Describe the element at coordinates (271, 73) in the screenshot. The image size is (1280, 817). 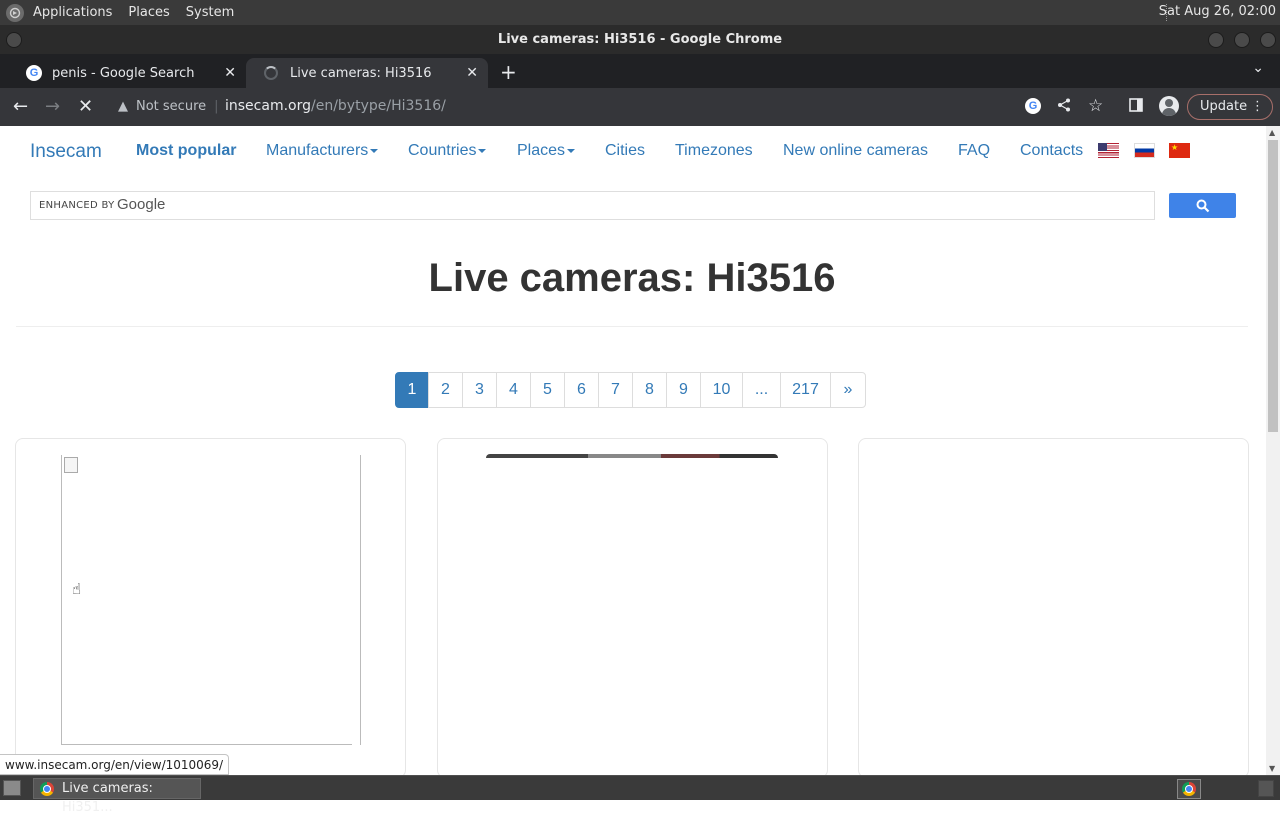
I see `loading-spinner-icon` at that location.